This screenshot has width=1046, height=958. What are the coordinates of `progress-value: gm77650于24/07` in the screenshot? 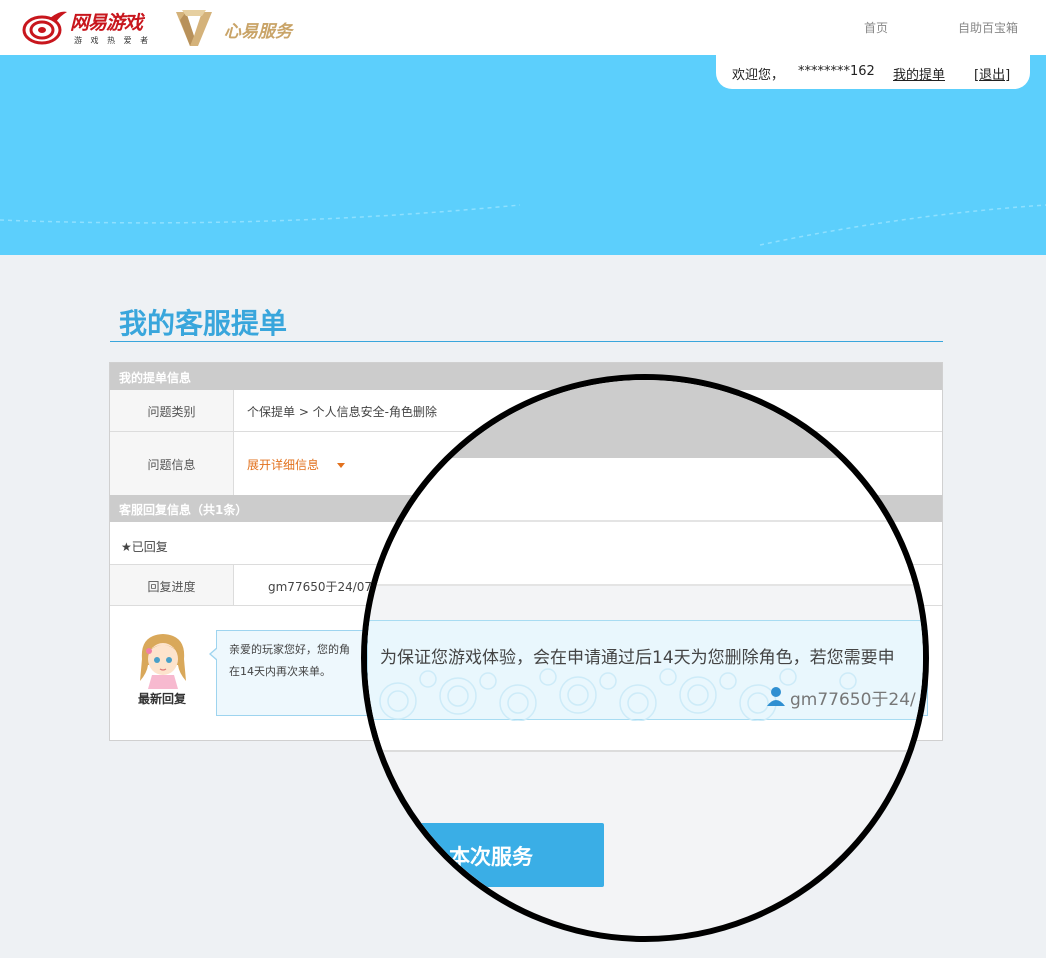 It's located at (320, 587).